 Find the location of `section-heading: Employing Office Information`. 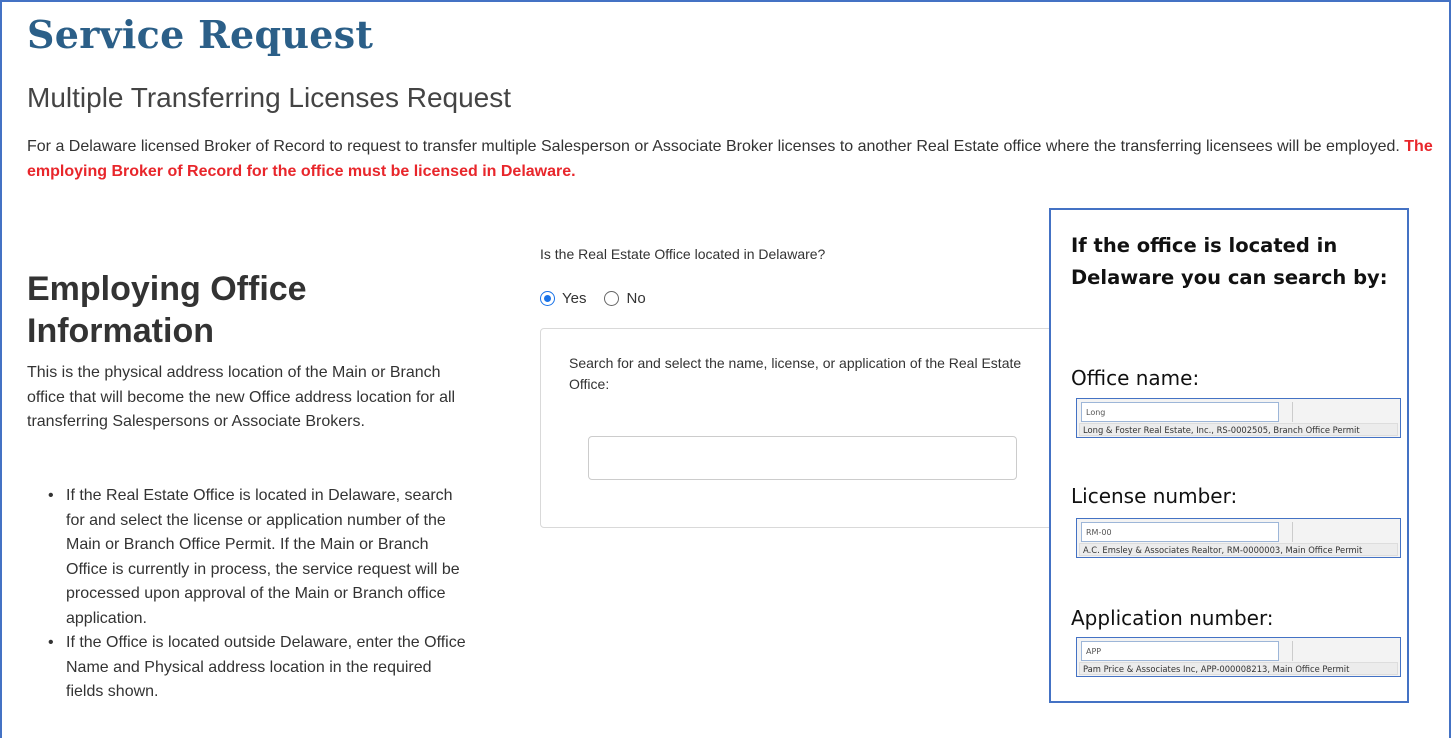

section-heading: Employing Office Information is located at coordinates (167, 310).